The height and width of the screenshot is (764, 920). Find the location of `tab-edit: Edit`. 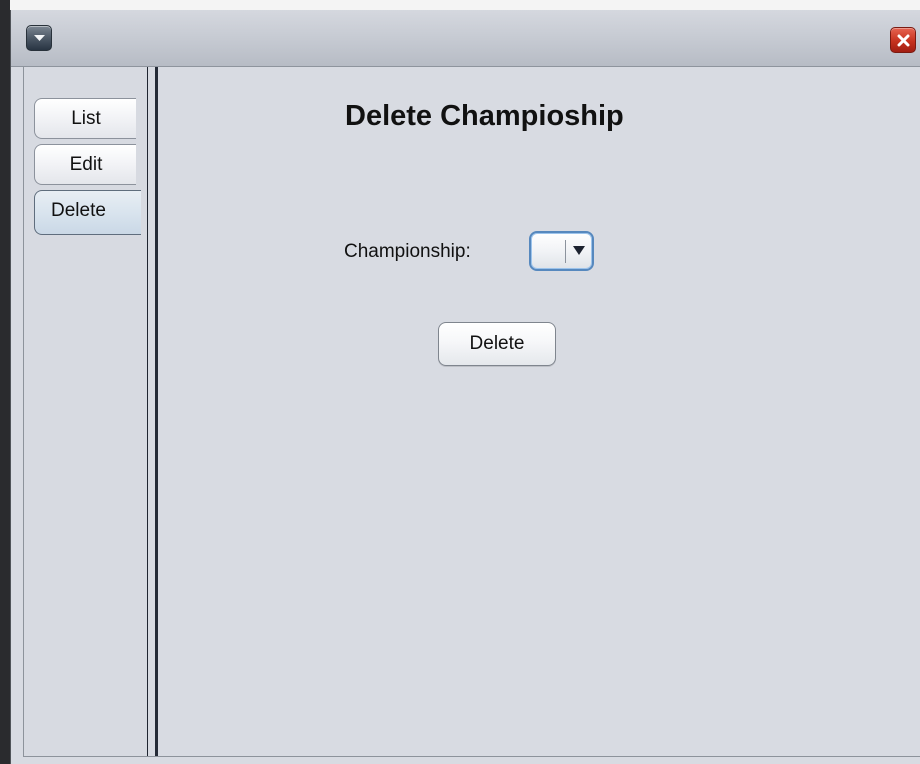

tab-edit: Edit is located at coordinates (85, 164).